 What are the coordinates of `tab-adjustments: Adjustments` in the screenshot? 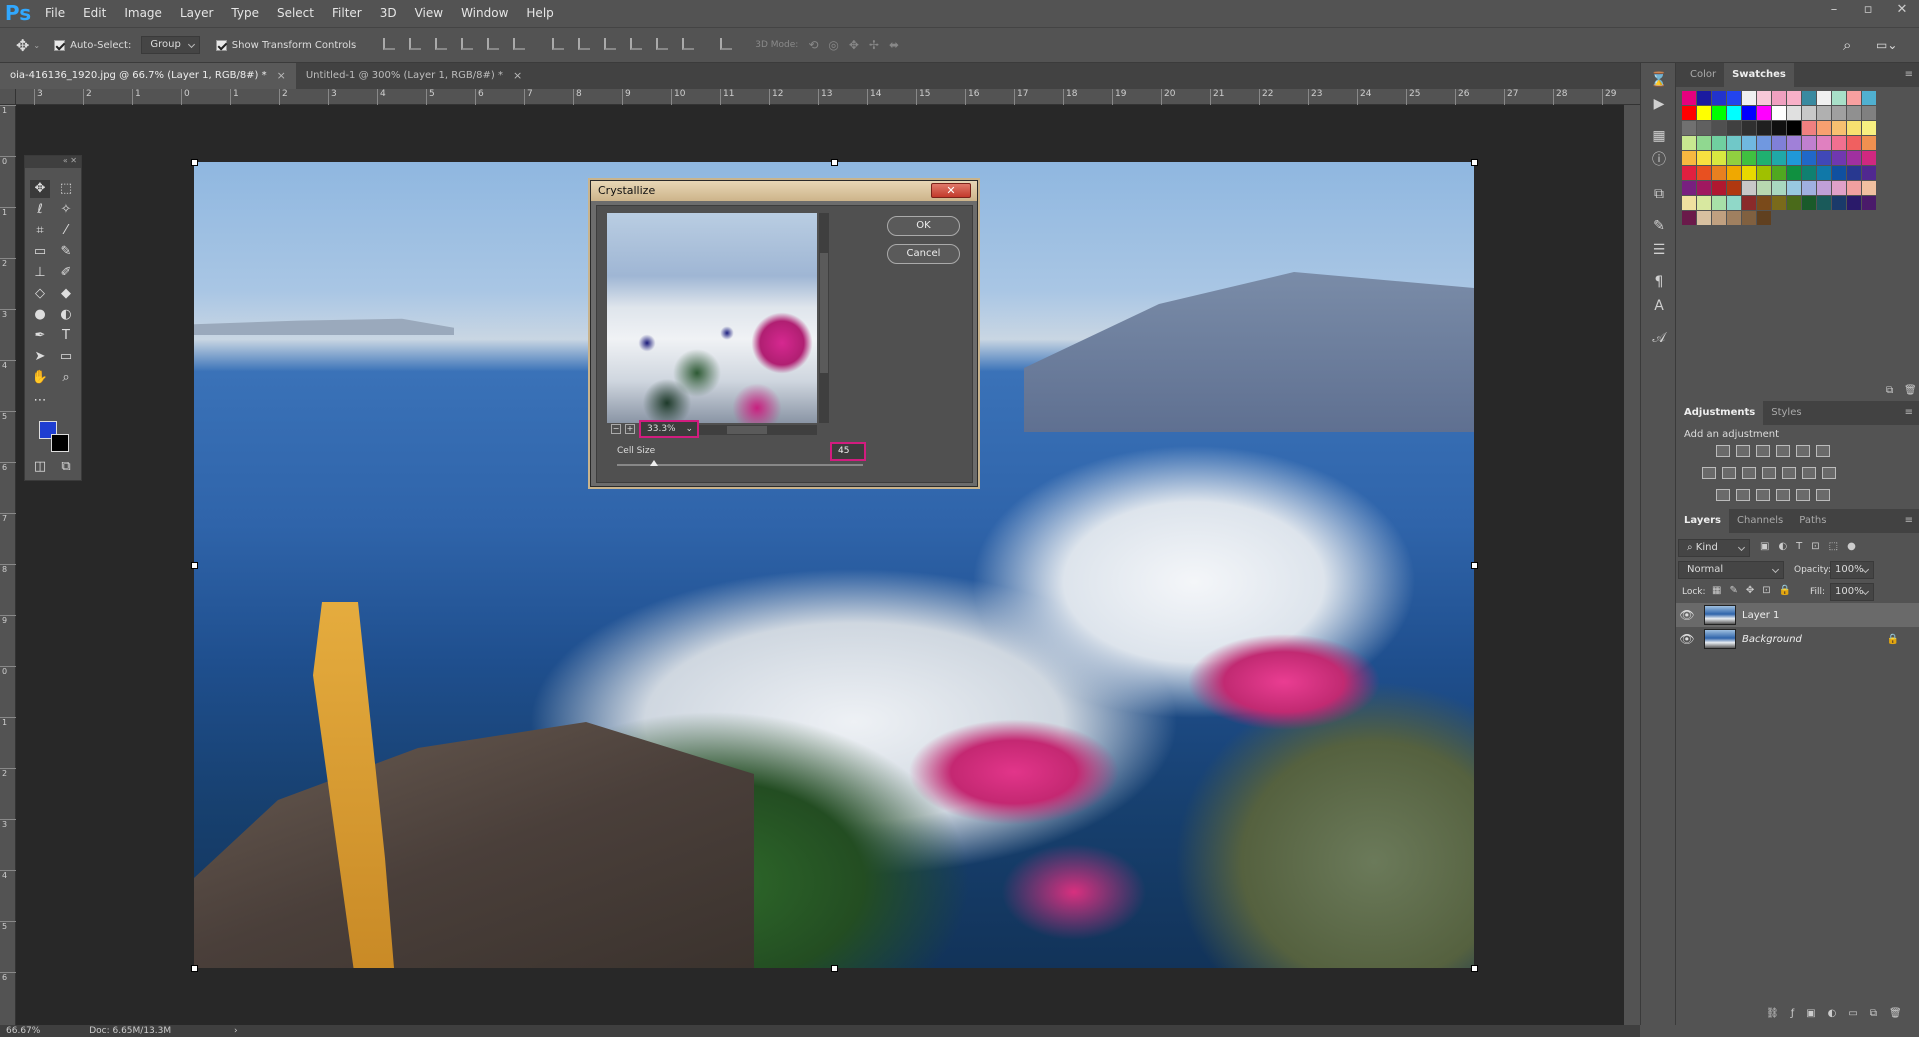 It's located at (1720, 413).